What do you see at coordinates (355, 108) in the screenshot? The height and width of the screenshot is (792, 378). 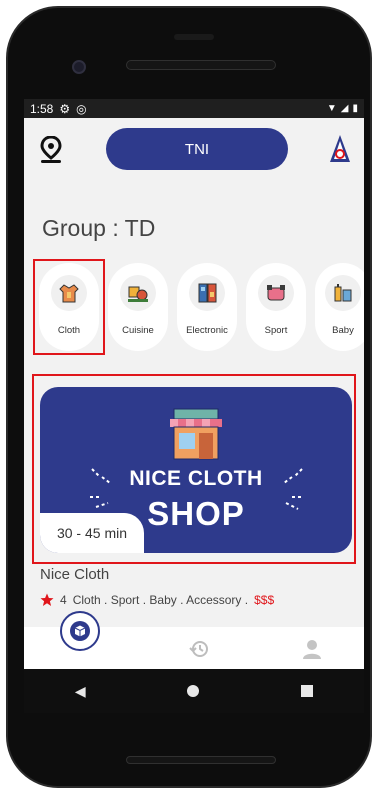 I see `battery-icon: ▮` at bounding box center [355, 108].